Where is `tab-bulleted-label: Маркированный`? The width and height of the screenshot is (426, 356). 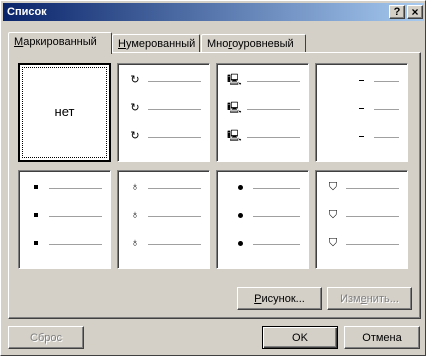 tab-bulleted-label: Маркированный is located at coordinates (55, 42).